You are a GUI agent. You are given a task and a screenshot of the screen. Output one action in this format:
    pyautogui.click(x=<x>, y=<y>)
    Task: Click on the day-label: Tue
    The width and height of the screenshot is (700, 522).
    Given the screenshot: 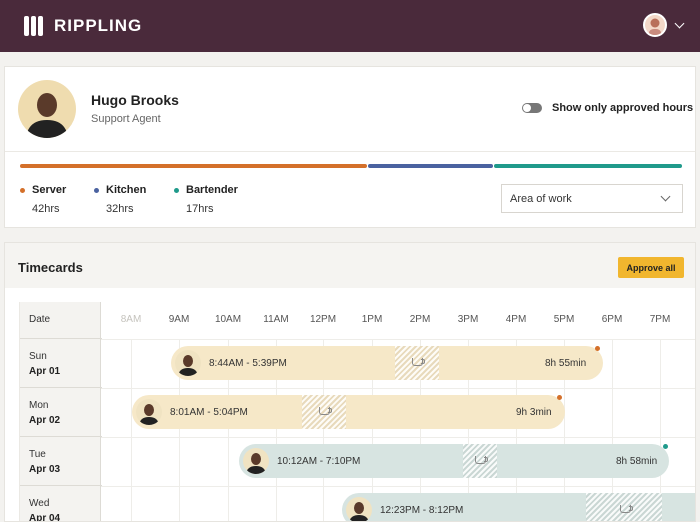 What is the action you would take?
    pyautogui.click(x=37, y=454)
    